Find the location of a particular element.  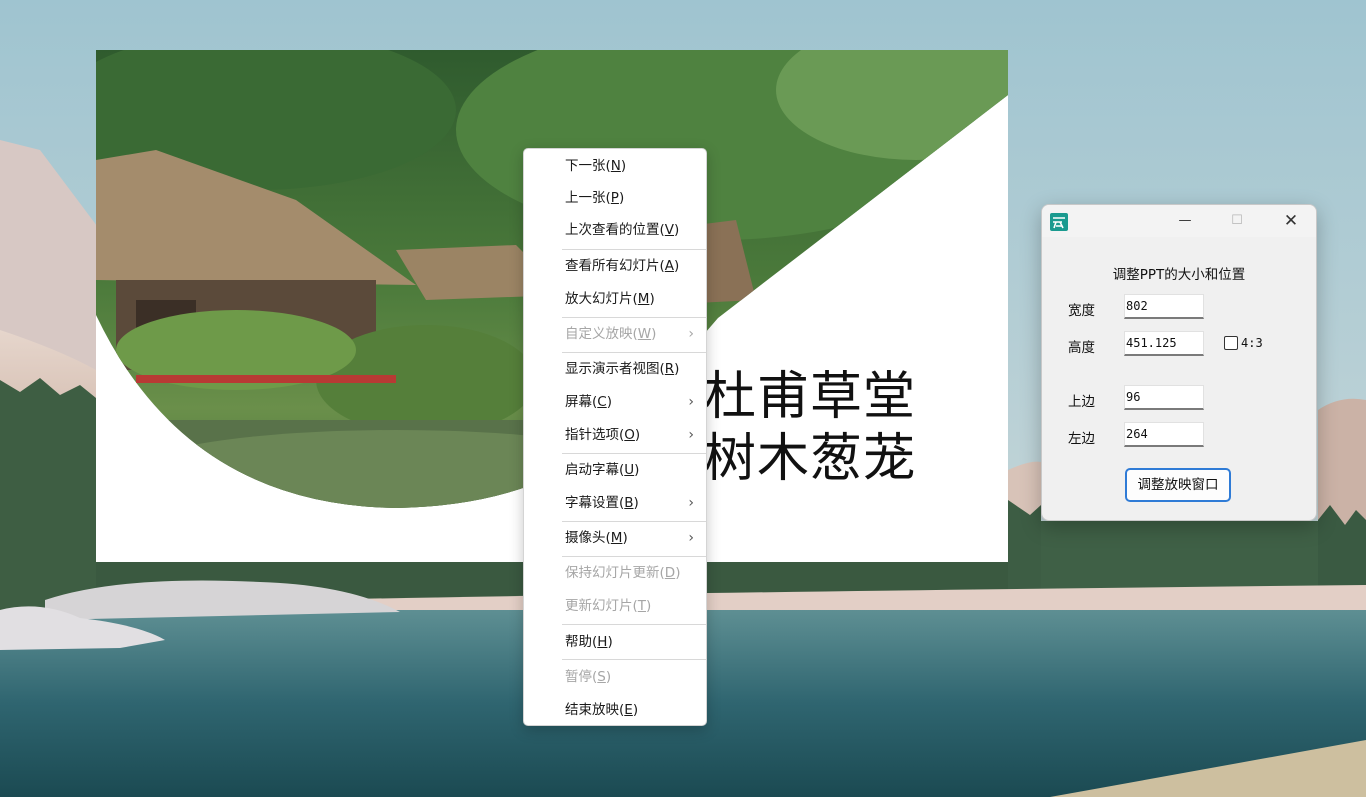

resize-ppt-dialog: — ☐ ✕ 调整PPT的大小和位置 宽度 高度 4:3 上边 左边 调整放映窗口 is located at coordinates (1179, 362).